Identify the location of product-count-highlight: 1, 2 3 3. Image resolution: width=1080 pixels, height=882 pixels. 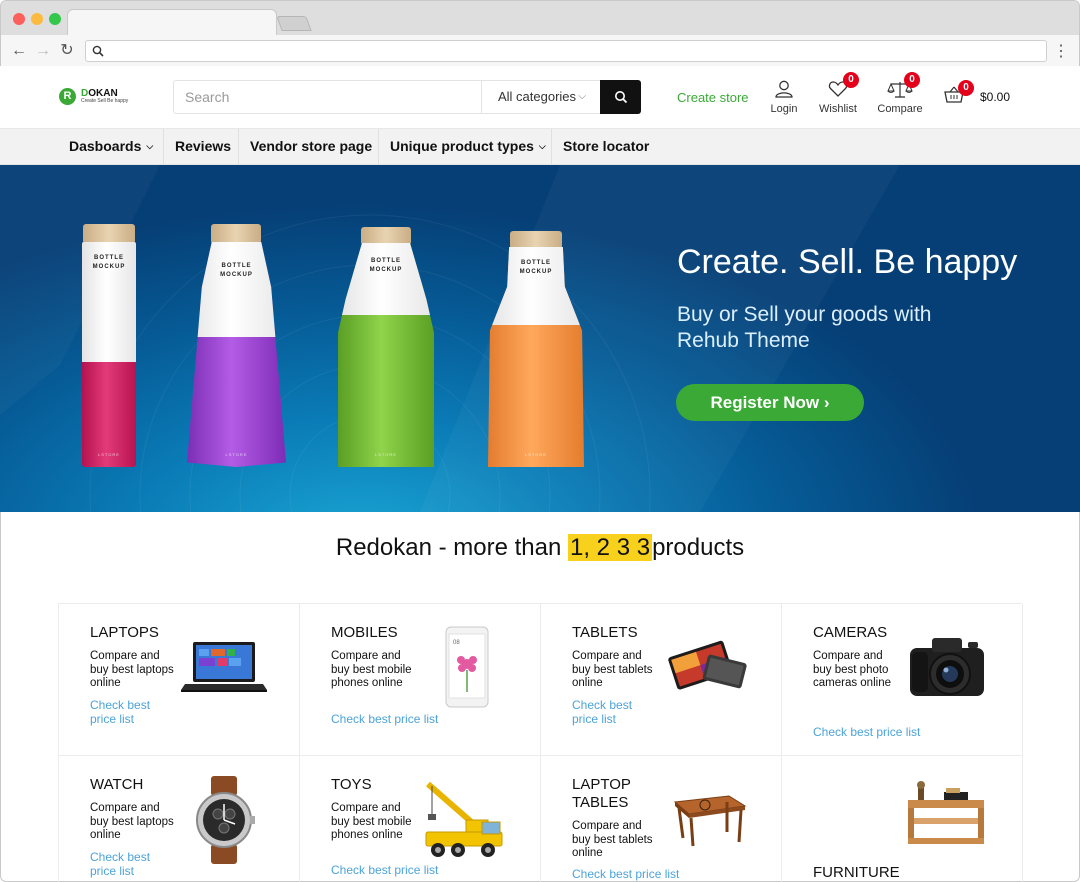
(610, 547).